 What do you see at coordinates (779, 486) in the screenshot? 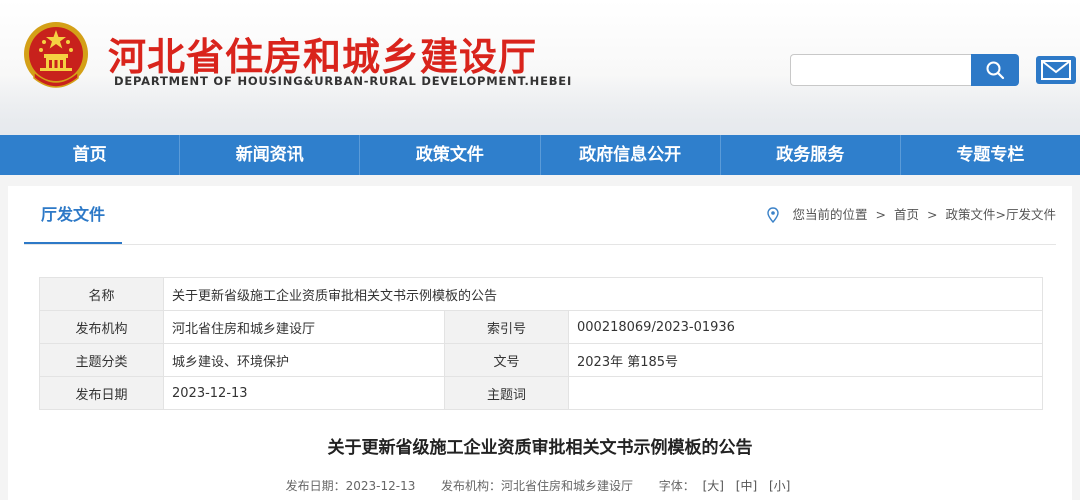
I see `font-small-button: [小]` at bounding box center [779, 486].